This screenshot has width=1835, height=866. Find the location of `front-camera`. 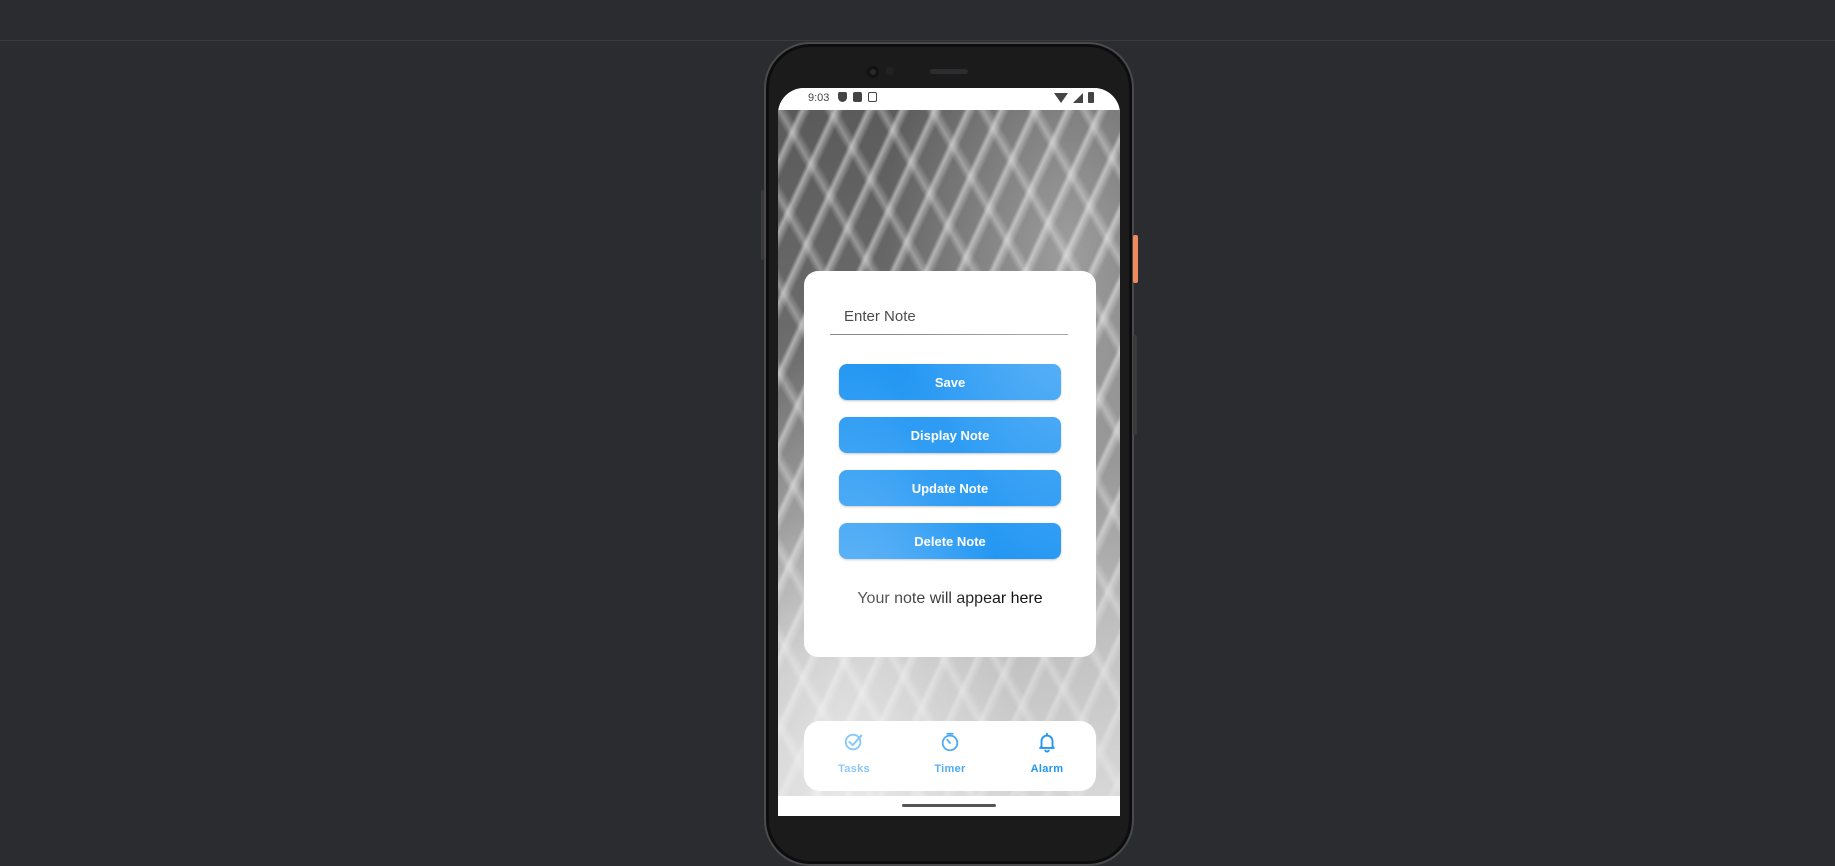

front-camera is located at coordinates (873, 72).